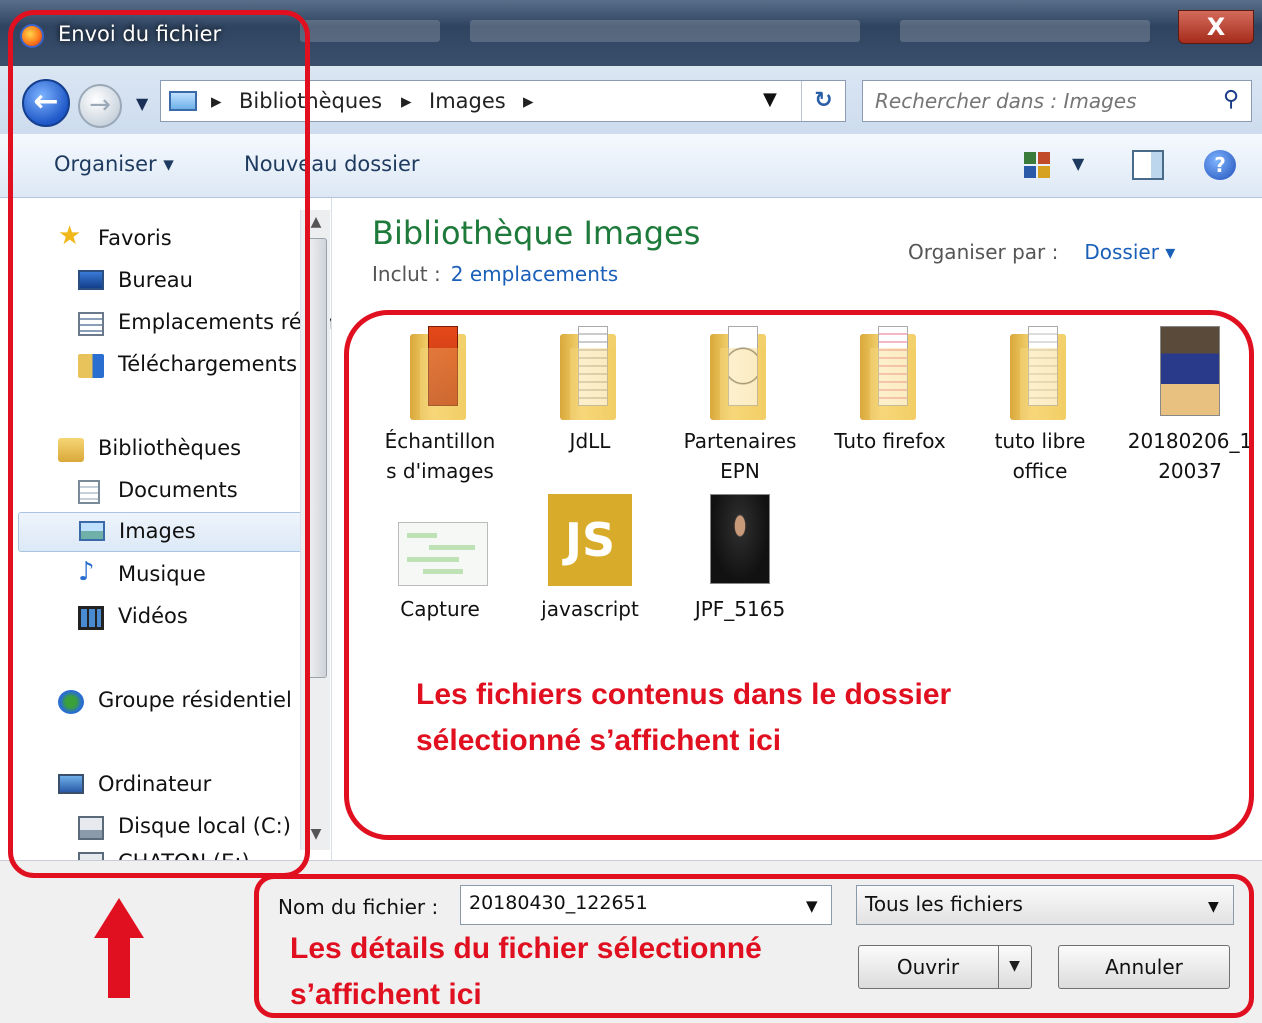 The image size is (1262, 1023). What do you see at coordinates (536, 233) in the screenshot?
I see `library-title: Bibliothèque Images` at bounding box center [536, 233].